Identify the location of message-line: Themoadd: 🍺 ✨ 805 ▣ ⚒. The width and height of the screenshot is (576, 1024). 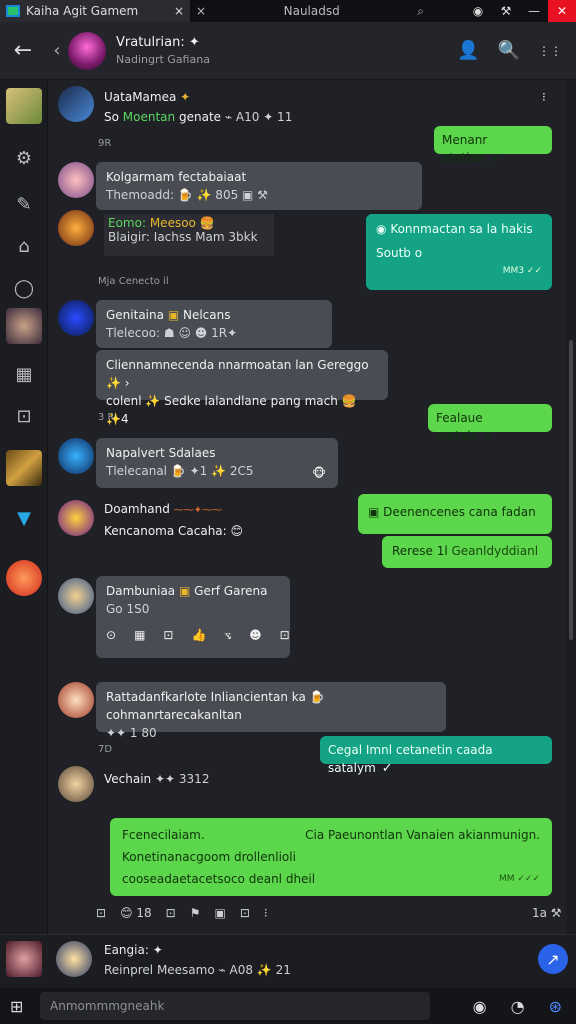
(187, 195).